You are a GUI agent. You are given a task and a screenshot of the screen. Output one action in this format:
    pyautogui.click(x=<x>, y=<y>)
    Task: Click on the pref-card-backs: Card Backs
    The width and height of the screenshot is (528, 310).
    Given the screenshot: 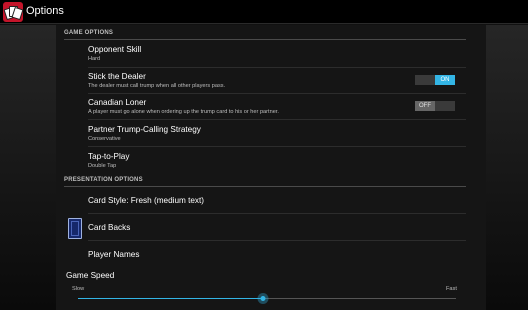 What is the action you would take?
    pyautogui.click(x=277, y=227)
    